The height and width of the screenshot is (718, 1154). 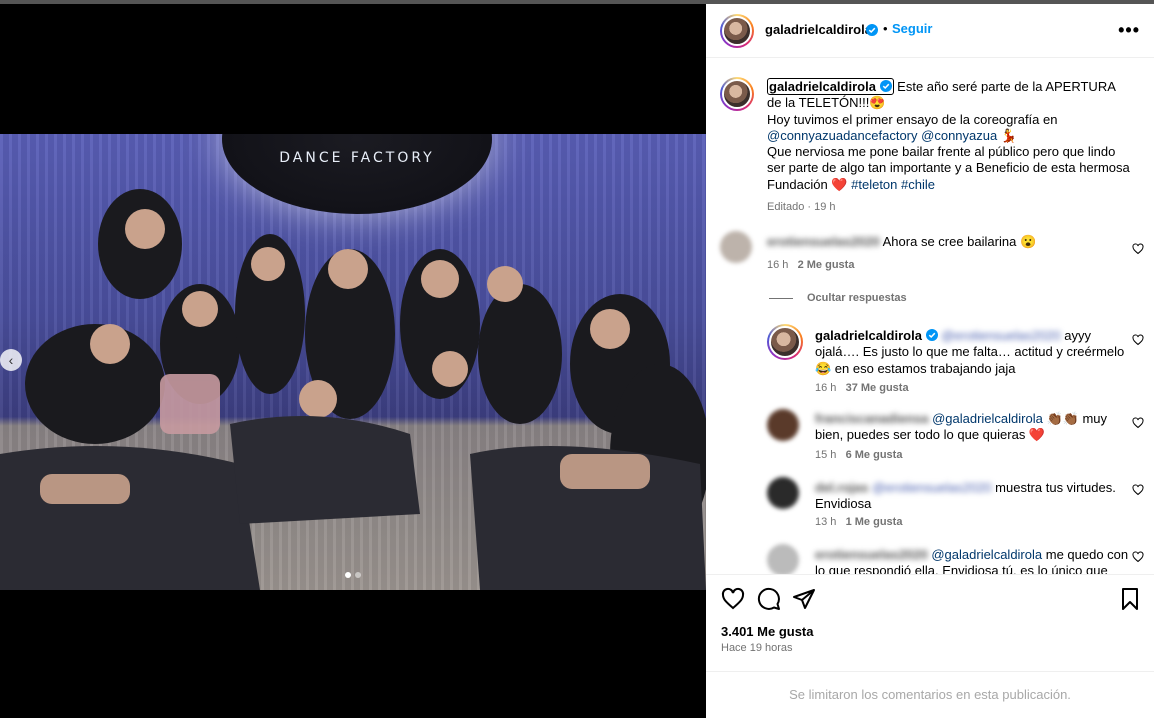 I want to click on reply-time: 15 h, so click(x=826, y=455).